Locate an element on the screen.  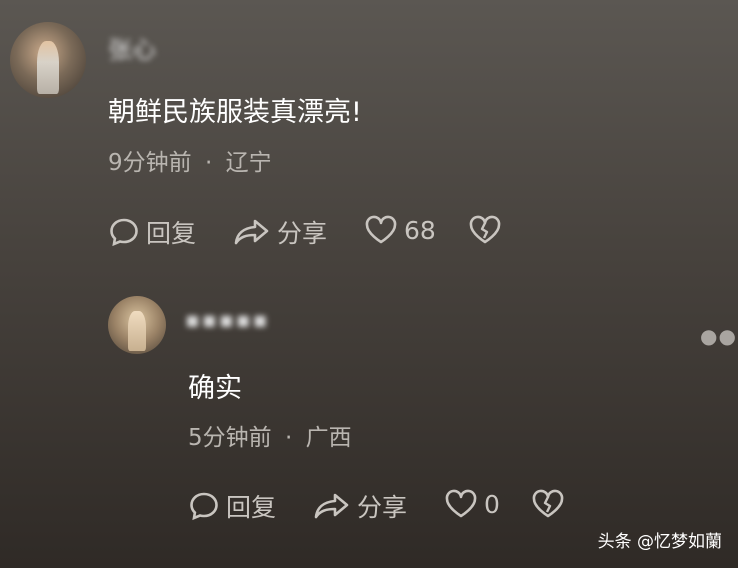
comment-time: 9分钟前 is located at coordinates (150, 163).